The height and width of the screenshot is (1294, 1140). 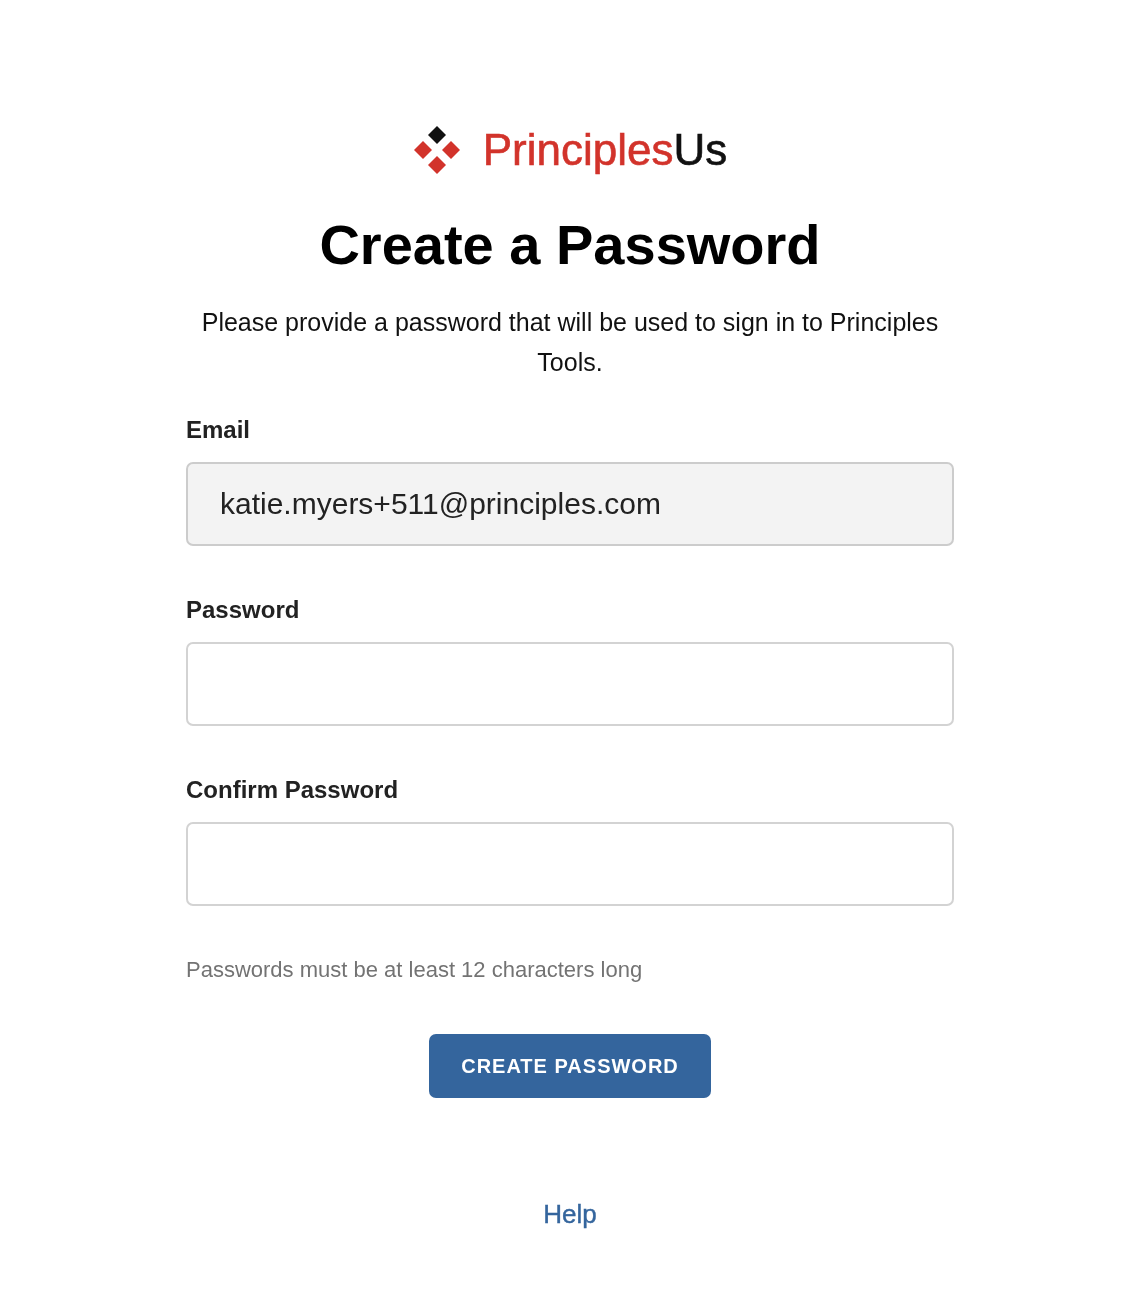 I want to click on page-title: Create a Password, so click(x=570, y=245).